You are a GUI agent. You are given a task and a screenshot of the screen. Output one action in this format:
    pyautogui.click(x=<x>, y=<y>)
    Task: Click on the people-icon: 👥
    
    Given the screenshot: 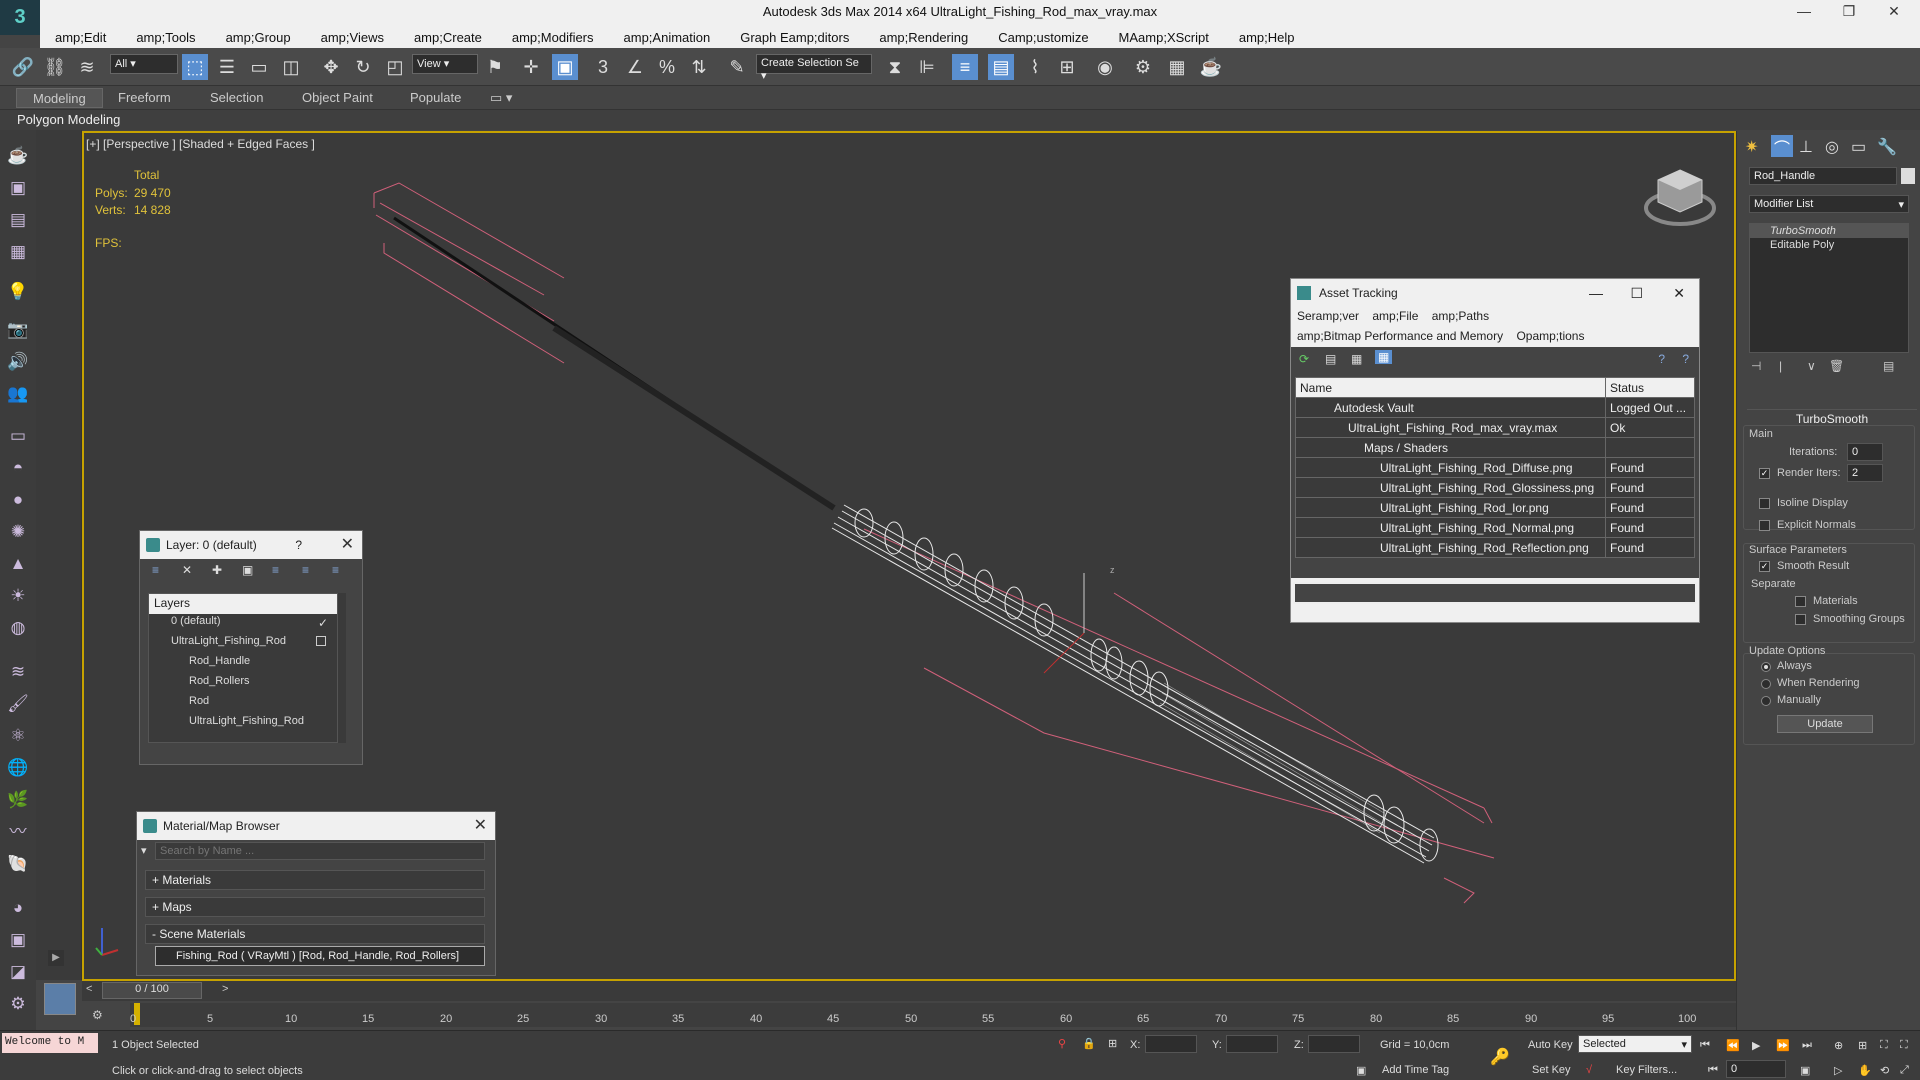 What is the action you would take?
    pyautogui.click(x=18, y=394)
    